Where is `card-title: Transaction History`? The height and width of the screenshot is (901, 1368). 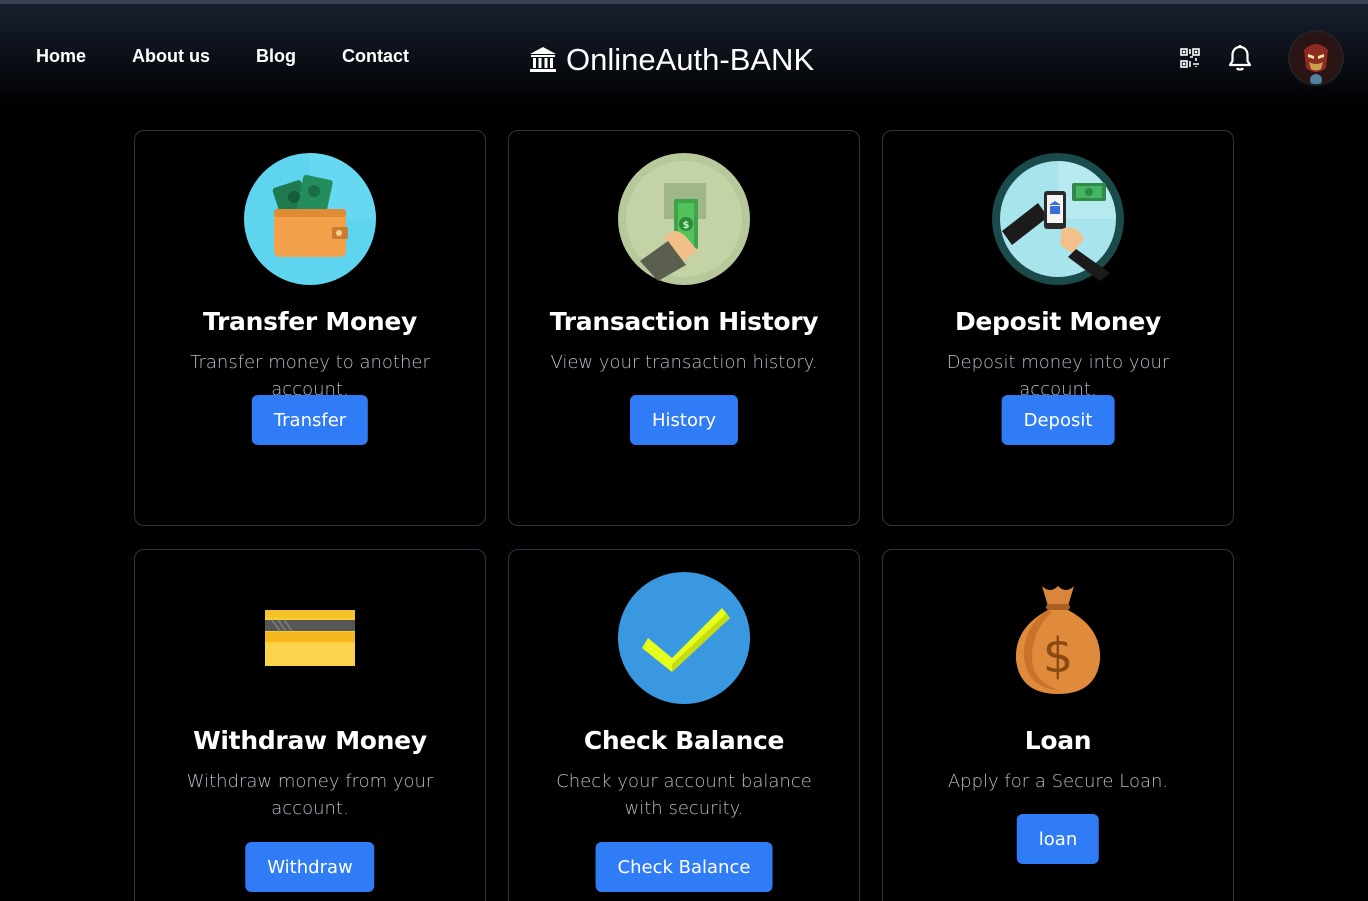 card-title: Transaction History is located at coordinates (684, 321).